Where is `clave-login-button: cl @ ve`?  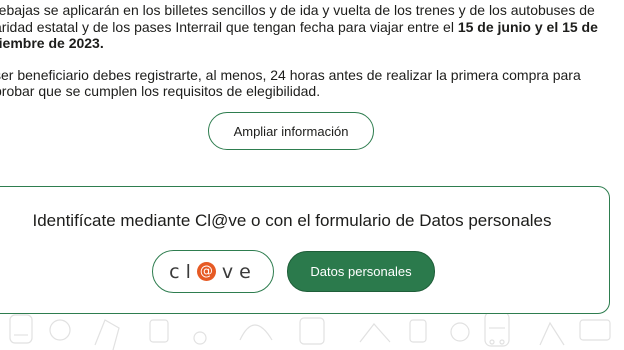
clave-login-button: cl @ ve is located at coordinates (213, 271).